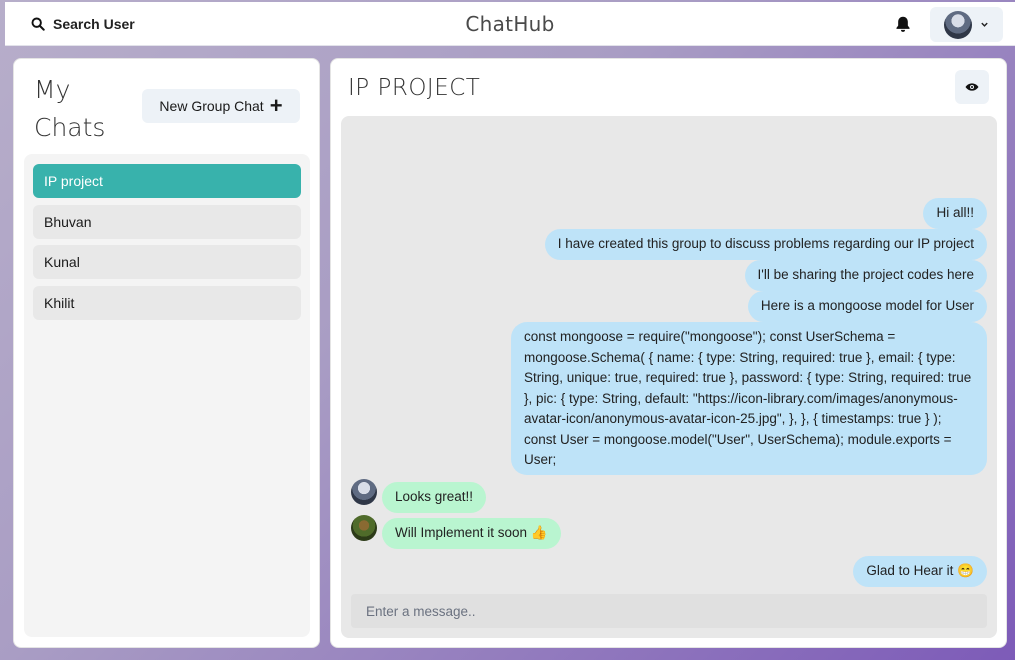 Image resolution: width=1015 pixels, height=660 pixels. Describe the element at coordinates (73, 181) in the screenshot. I see `chat-item-label: IP project` at that location.